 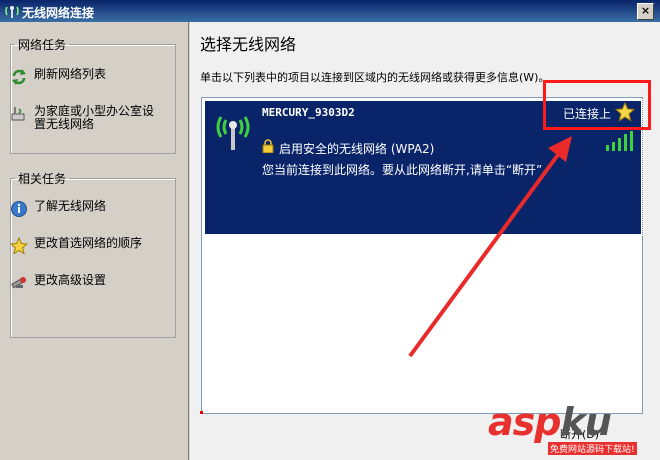 What do you see at coordinates (70, 206) in the screenshot?
I see `learn-wireless-label: 了解无线网络` at bounding box center [70, 206].